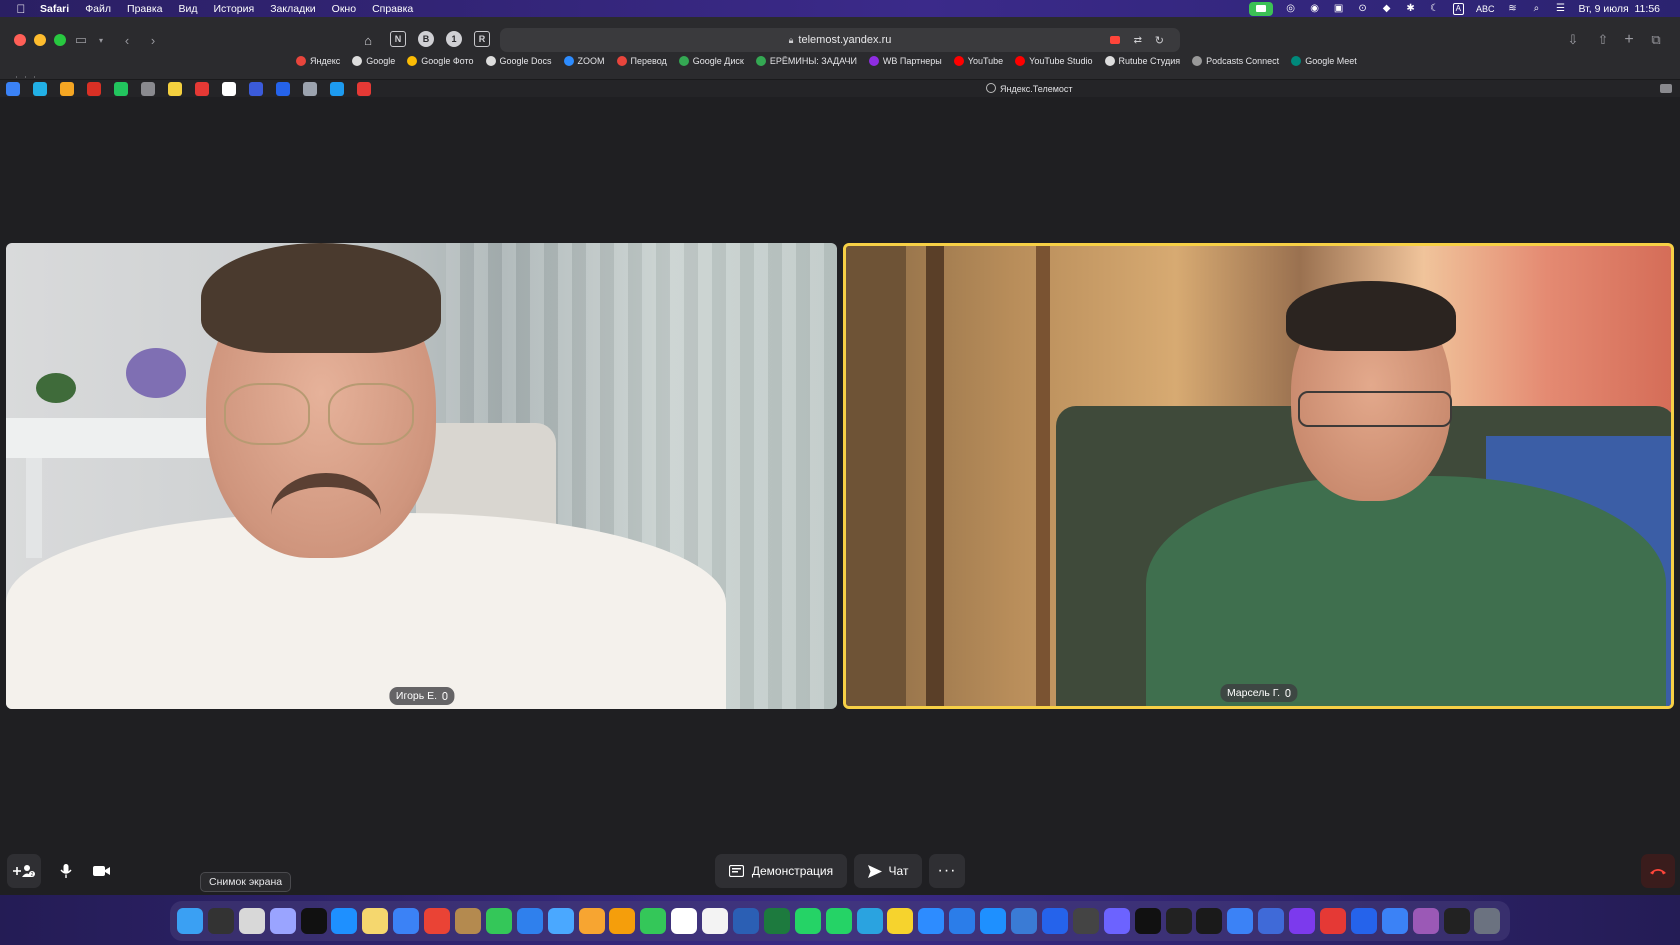 The image size is (1680, 945). I want to click on zoom-window-button, so click(60, 40).